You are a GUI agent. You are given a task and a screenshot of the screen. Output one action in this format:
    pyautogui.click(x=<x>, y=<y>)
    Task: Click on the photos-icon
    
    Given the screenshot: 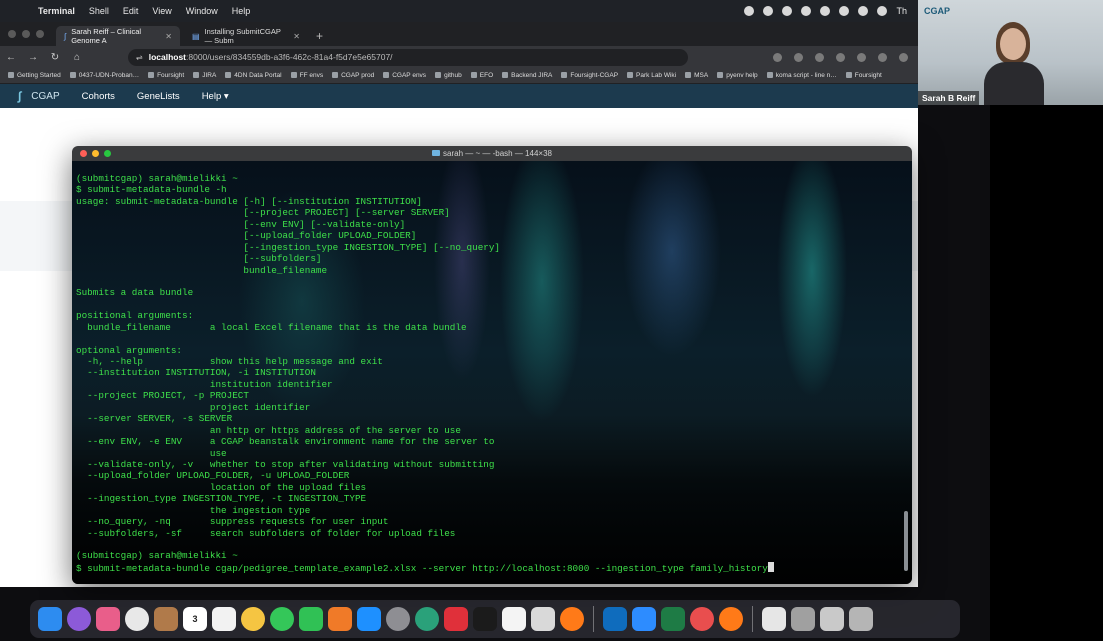 What is the action you would take?
    pyautogui.click(x=253, y=619)
    